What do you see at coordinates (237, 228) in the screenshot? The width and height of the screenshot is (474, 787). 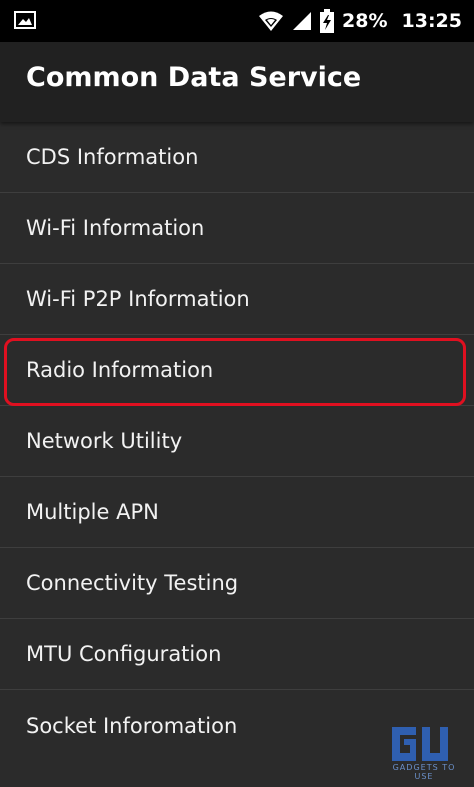 I see `menu-item-wifi-information: Wi-Fi Information` at bounding box center [237, 228].